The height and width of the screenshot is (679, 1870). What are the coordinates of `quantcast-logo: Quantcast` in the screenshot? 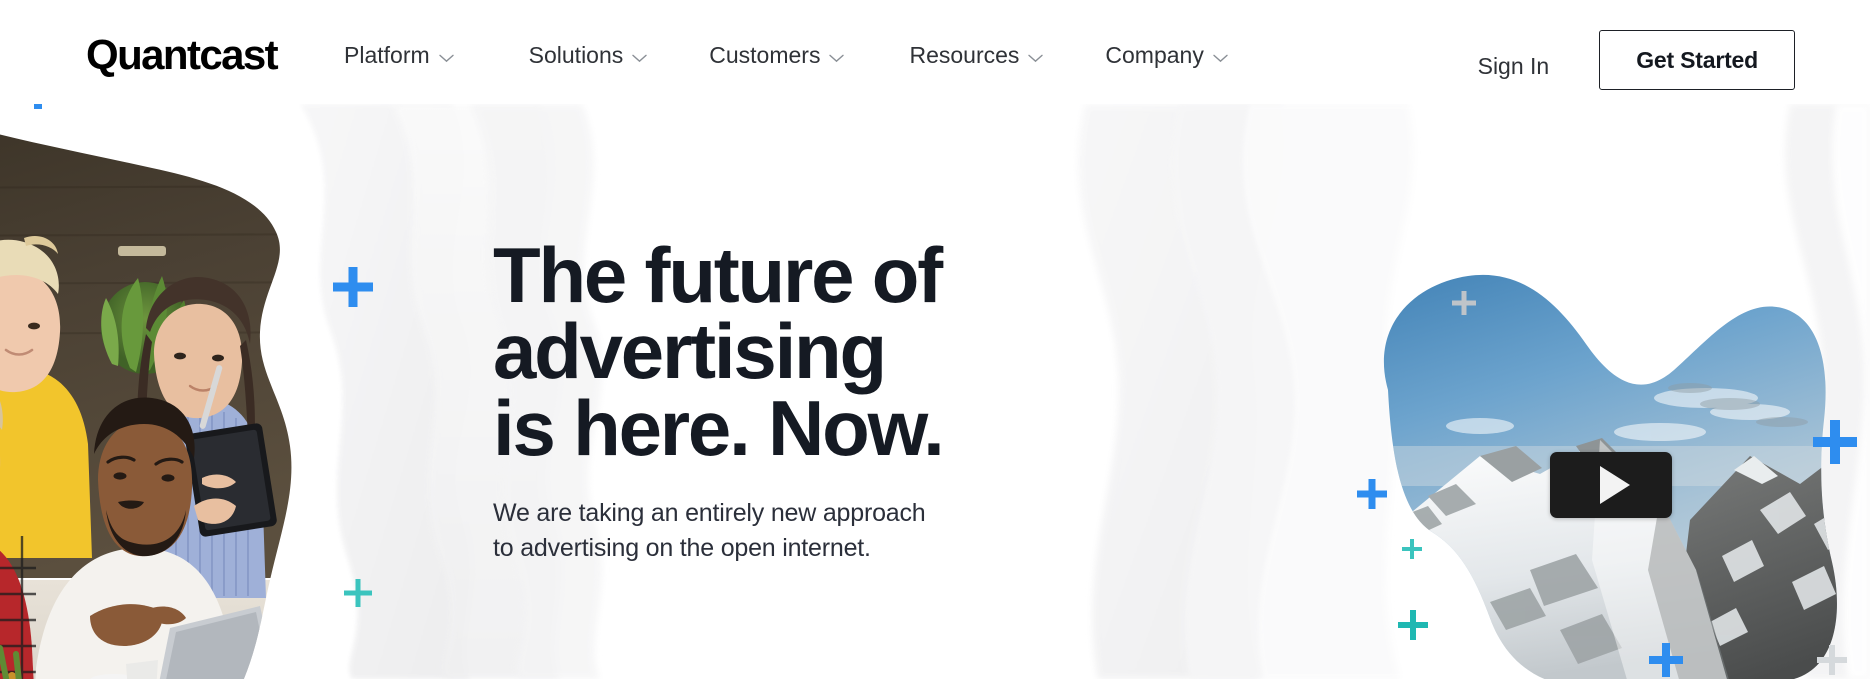 It's located at (182, 55).